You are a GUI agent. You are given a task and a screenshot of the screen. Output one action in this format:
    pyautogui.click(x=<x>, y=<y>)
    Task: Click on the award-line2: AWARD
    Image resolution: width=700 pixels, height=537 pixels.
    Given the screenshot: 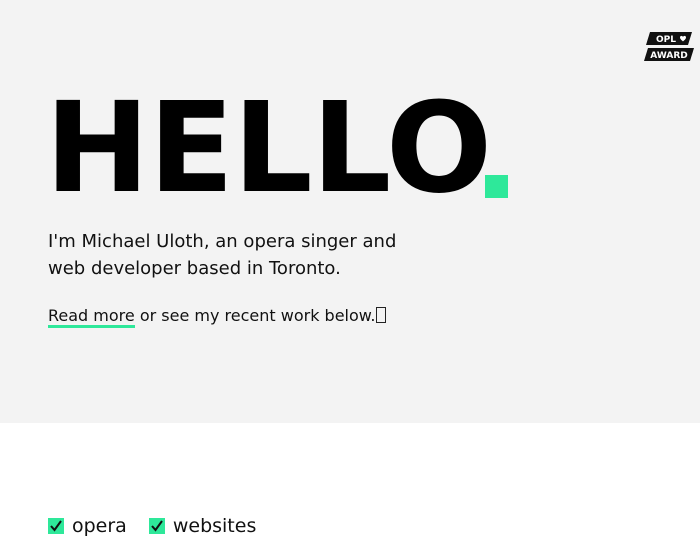 What is the action you would take?
    pyautogui.click(x=668, y=56)
    